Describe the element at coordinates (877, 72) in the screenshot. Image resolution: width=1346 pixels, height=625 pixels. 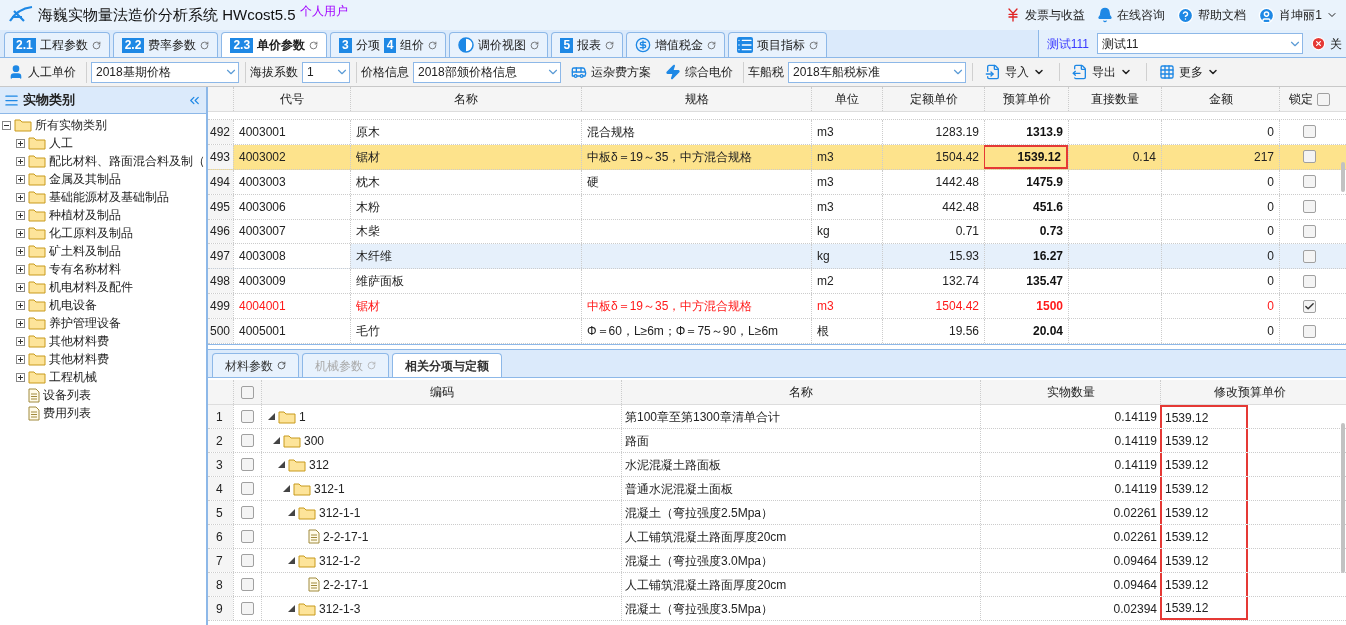
I see `select-field: 2018车船税标准` at that location.